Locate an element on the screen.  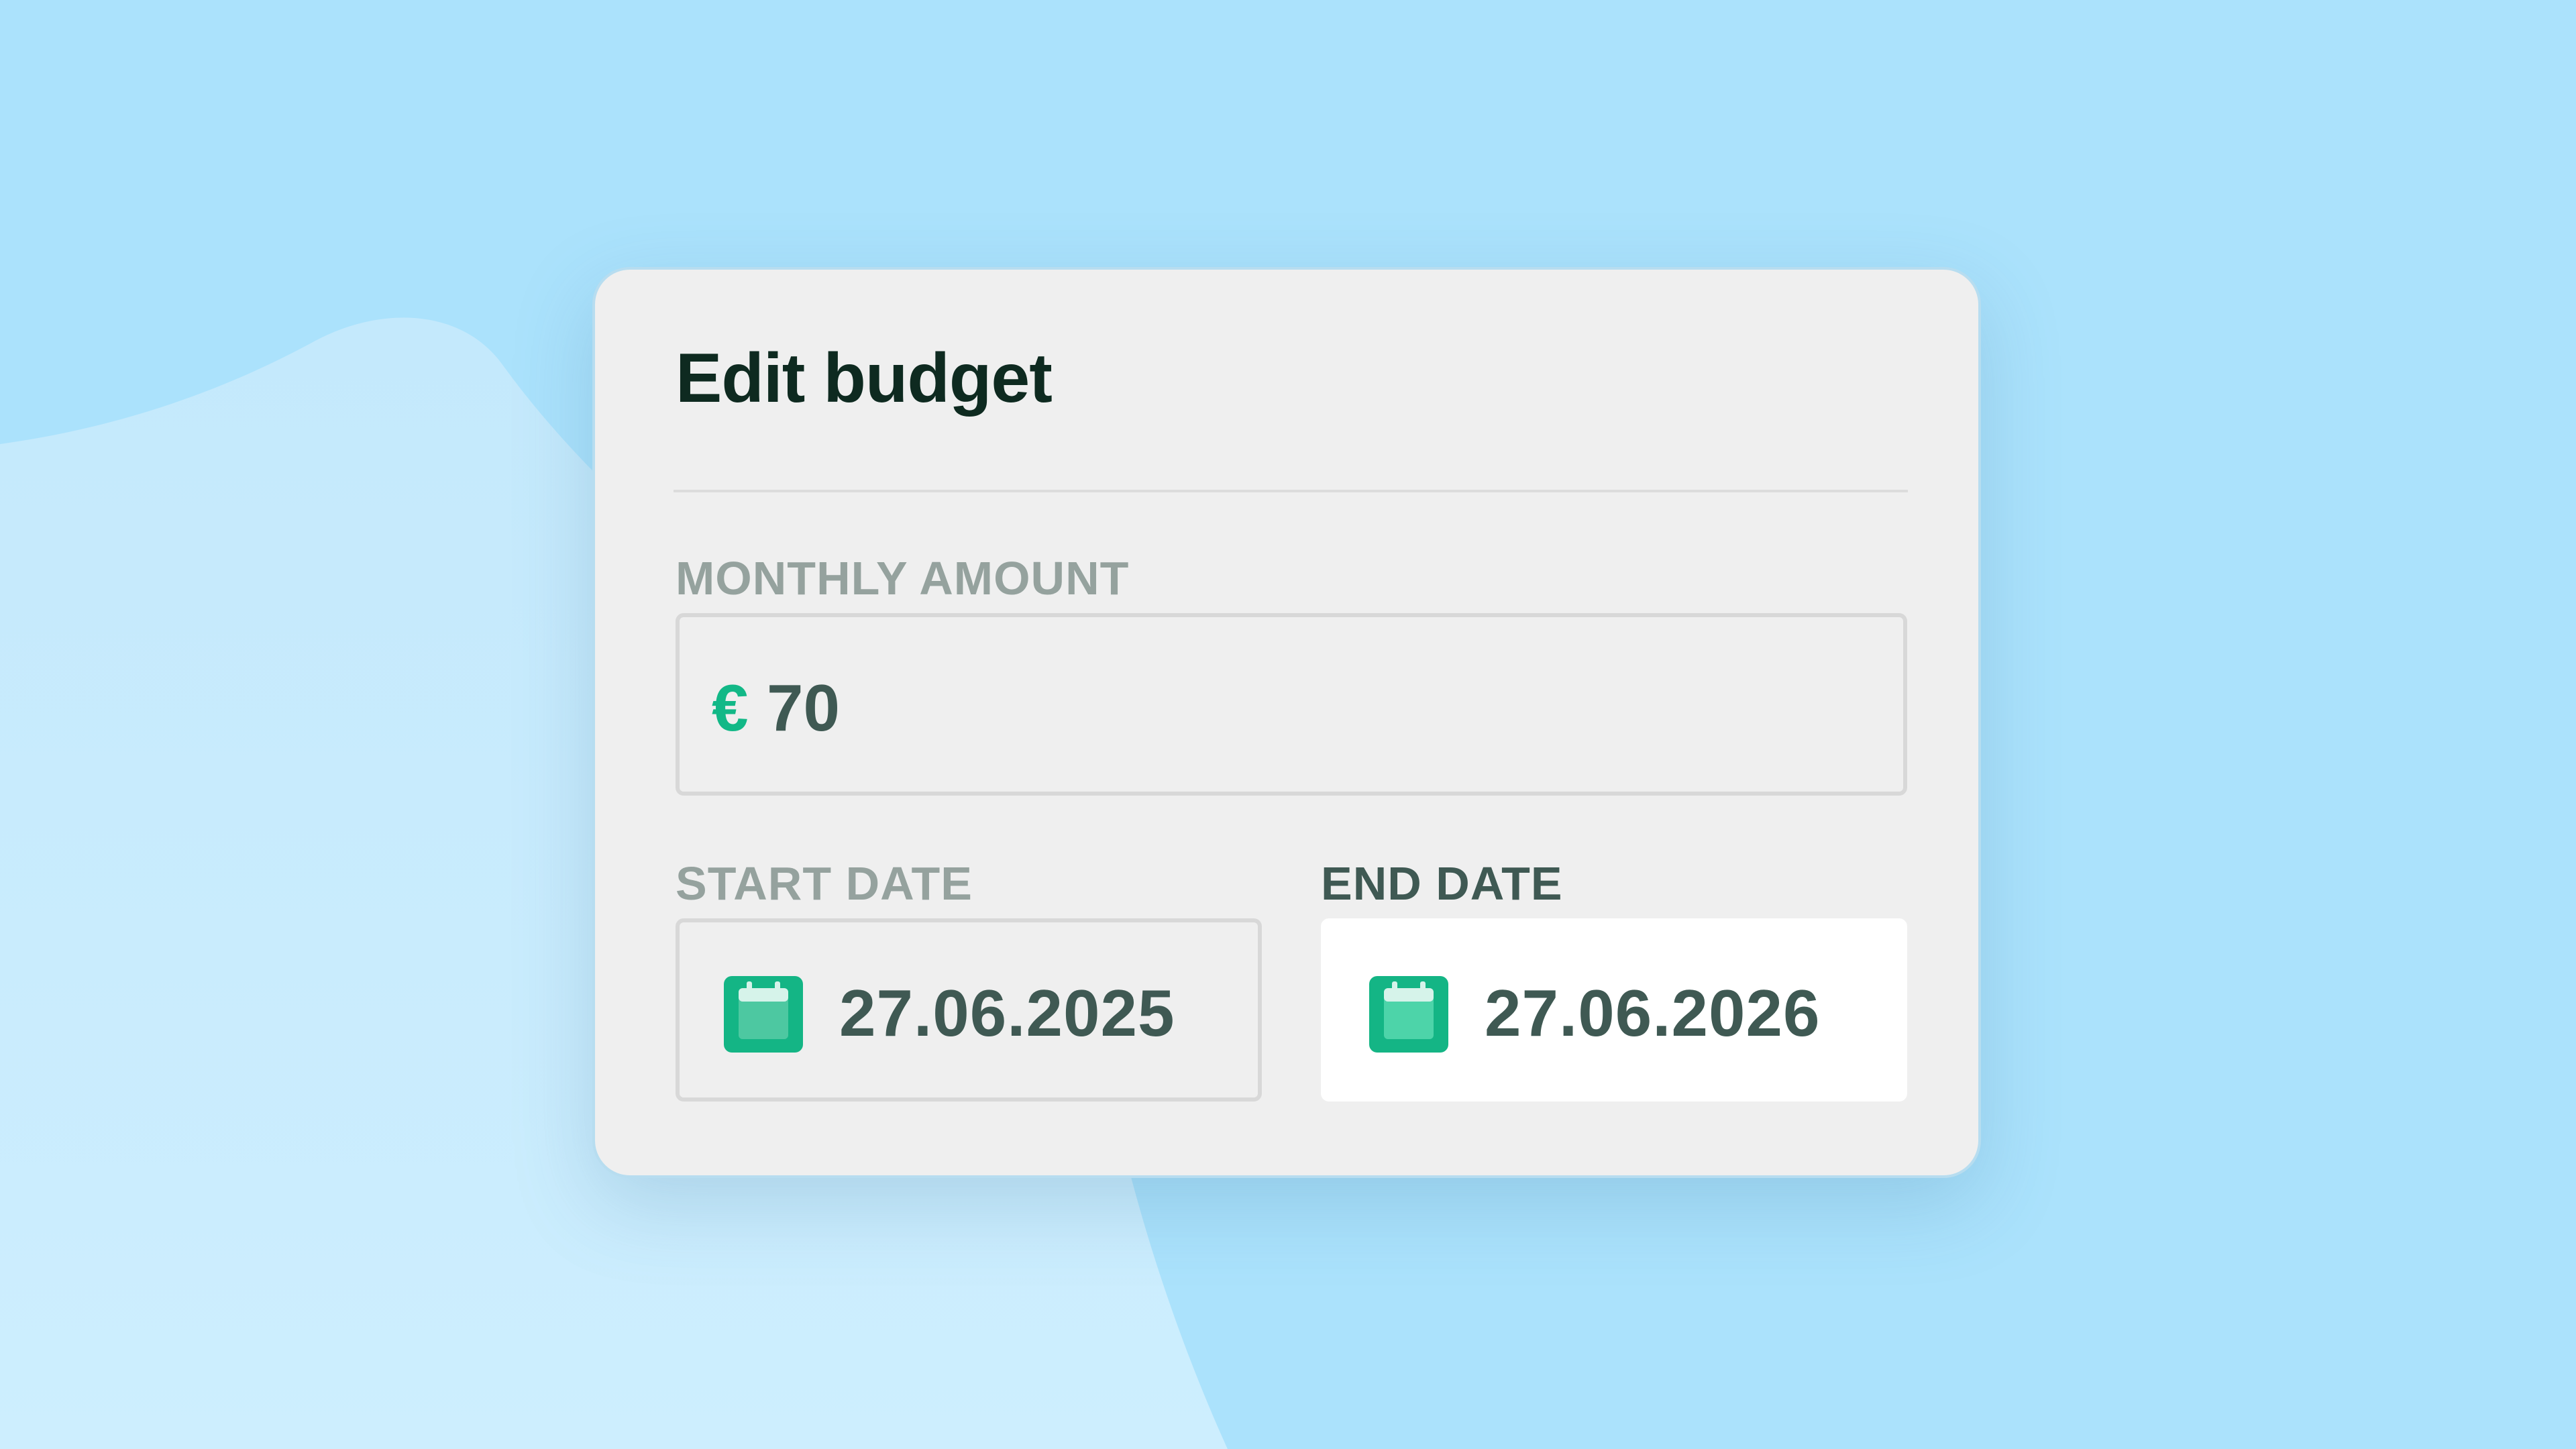
end-date-label: END DATE is located at coordinates (1442, 883).